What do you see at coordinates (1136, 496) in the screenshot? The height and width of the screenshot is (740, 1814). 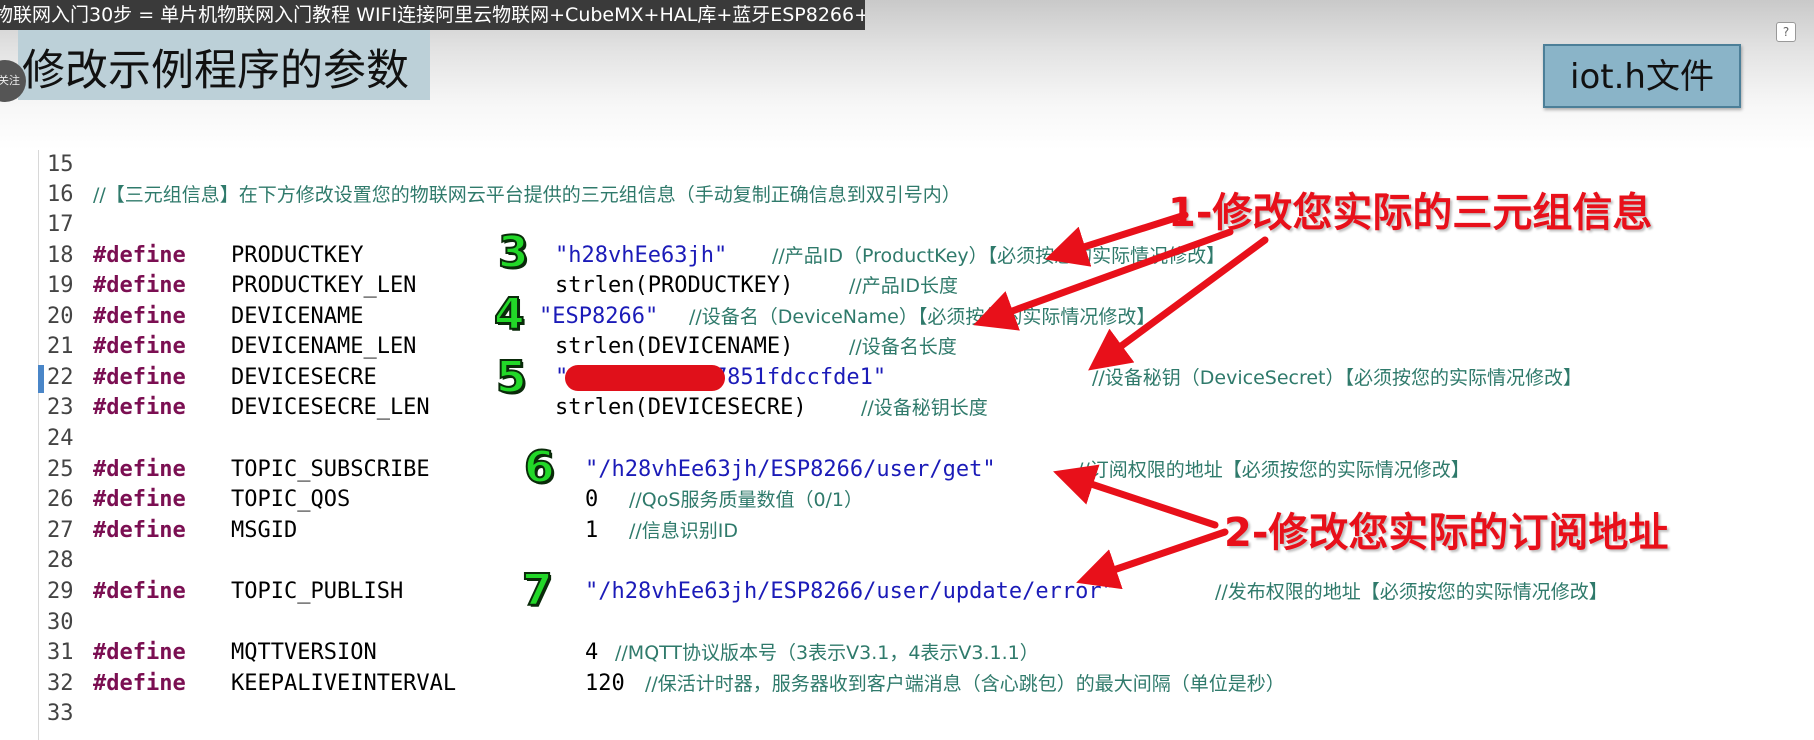 I see `arrow-to-subscribe-topic` at bounding box center [1136, 496].